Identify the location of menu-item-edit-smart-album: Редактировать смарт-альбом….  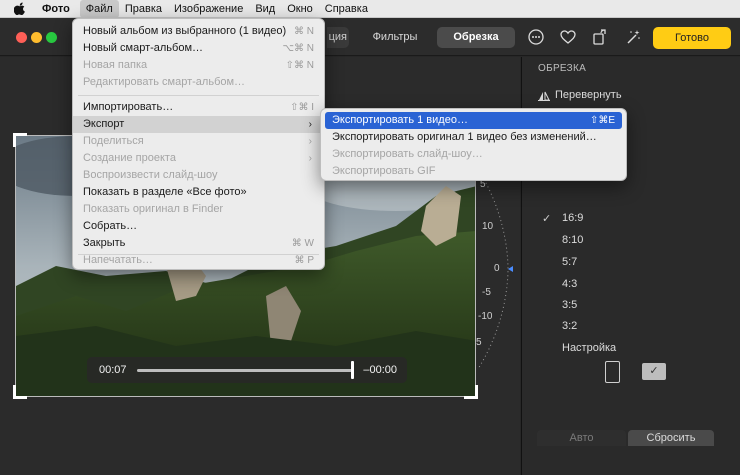
(198, 82).